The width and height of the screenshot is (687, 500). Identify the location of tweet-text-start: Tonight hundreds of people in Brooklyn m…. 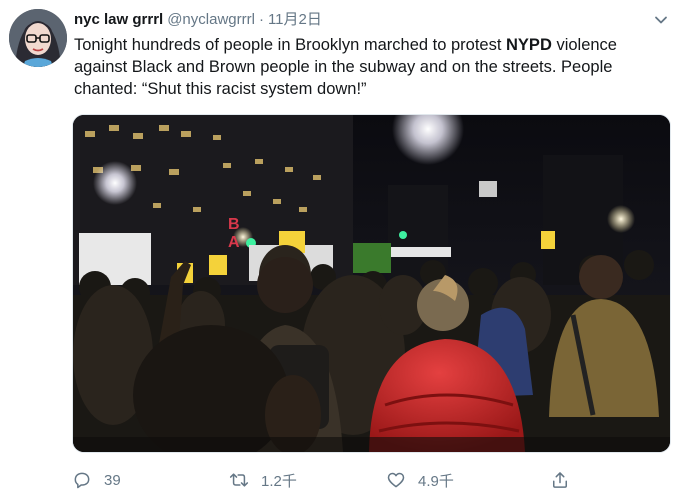
(290, 45).